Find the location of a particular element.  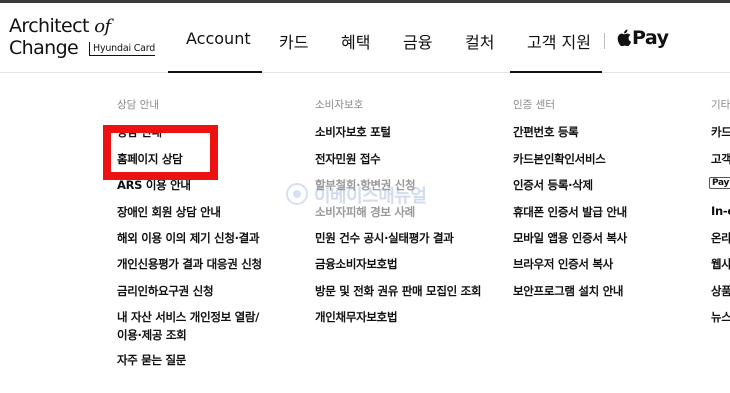

menu-etc-product: 상품 is located at coordinates (720, 291).